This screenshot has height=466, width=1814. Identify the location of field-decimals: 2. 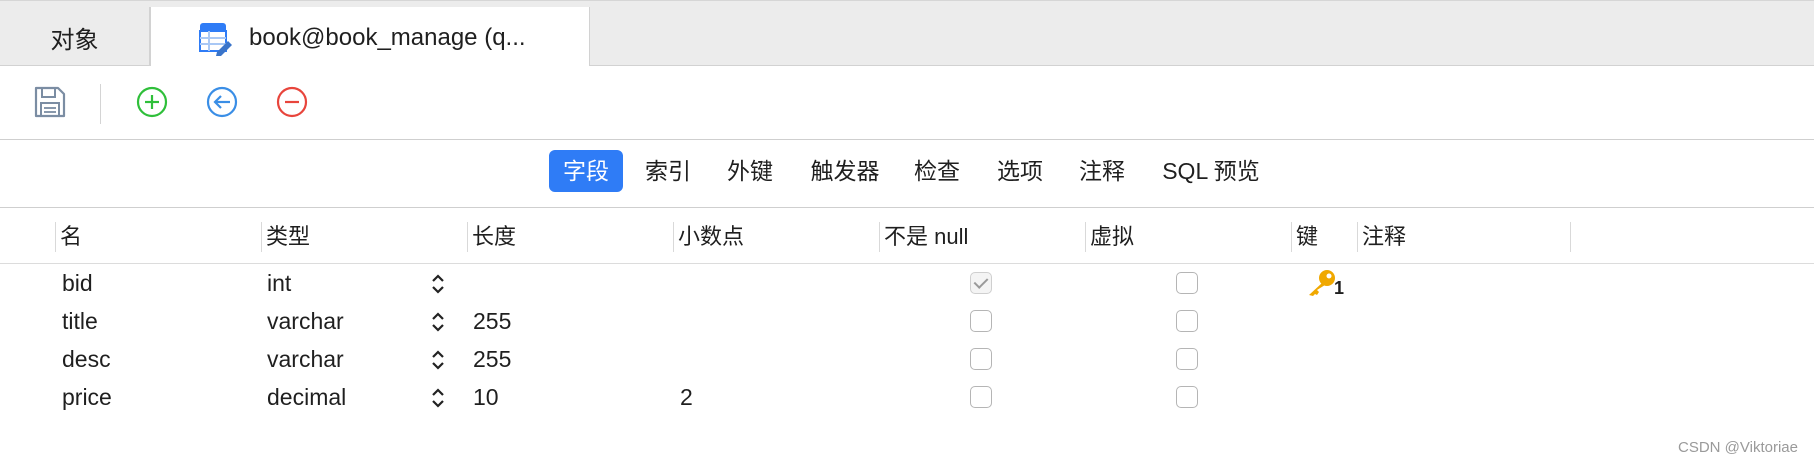
(686, 397).